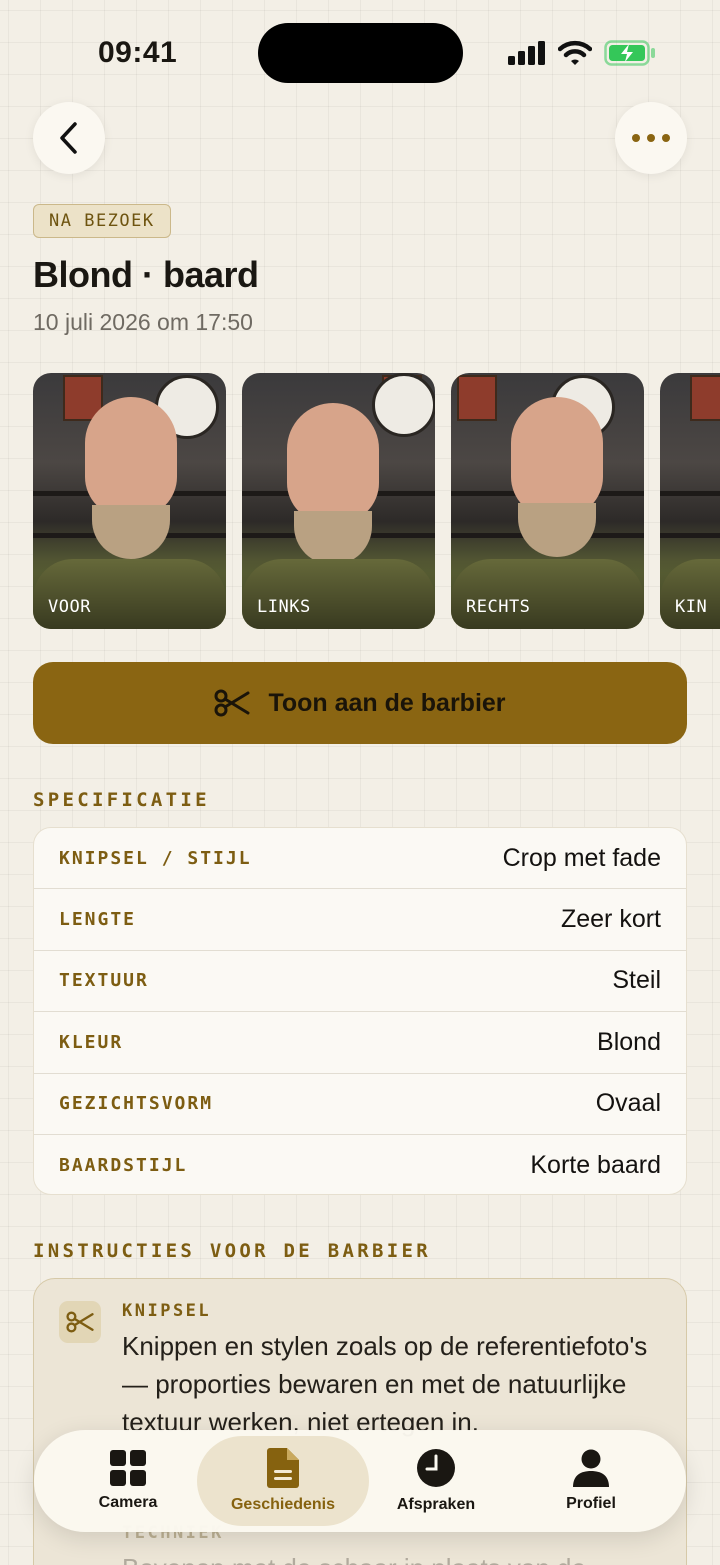 The height and width of the screenshot is (1565, 720). Describe the element at coordinates (91, 1042) in the screenshot. I see `spec-key: KLEUR` at that location.